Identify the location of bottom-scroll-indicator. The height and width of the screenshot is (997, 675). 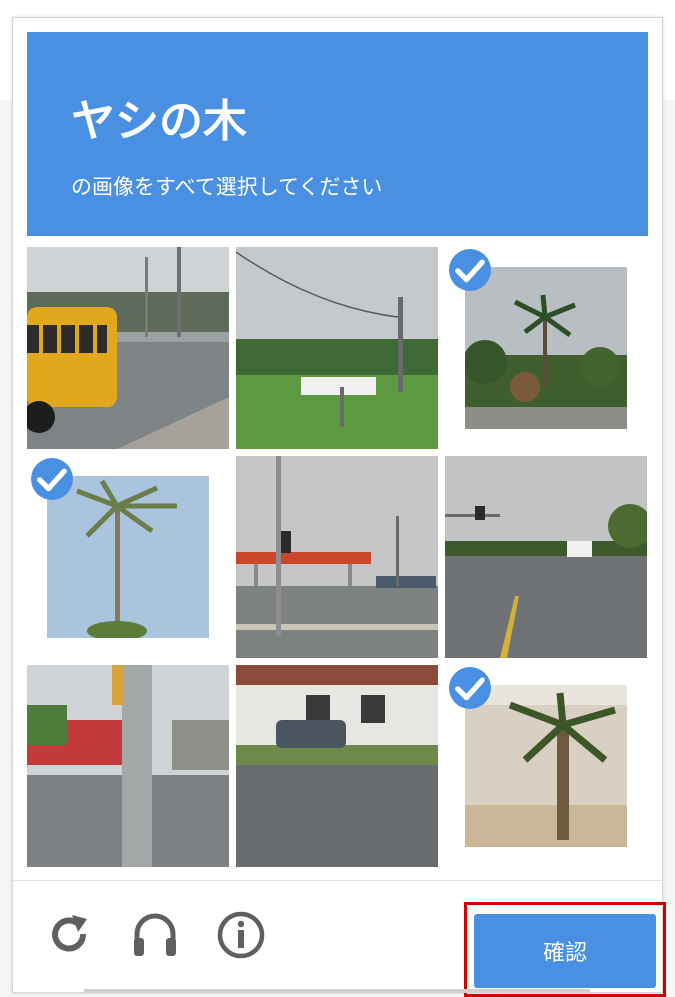
(337, 991).